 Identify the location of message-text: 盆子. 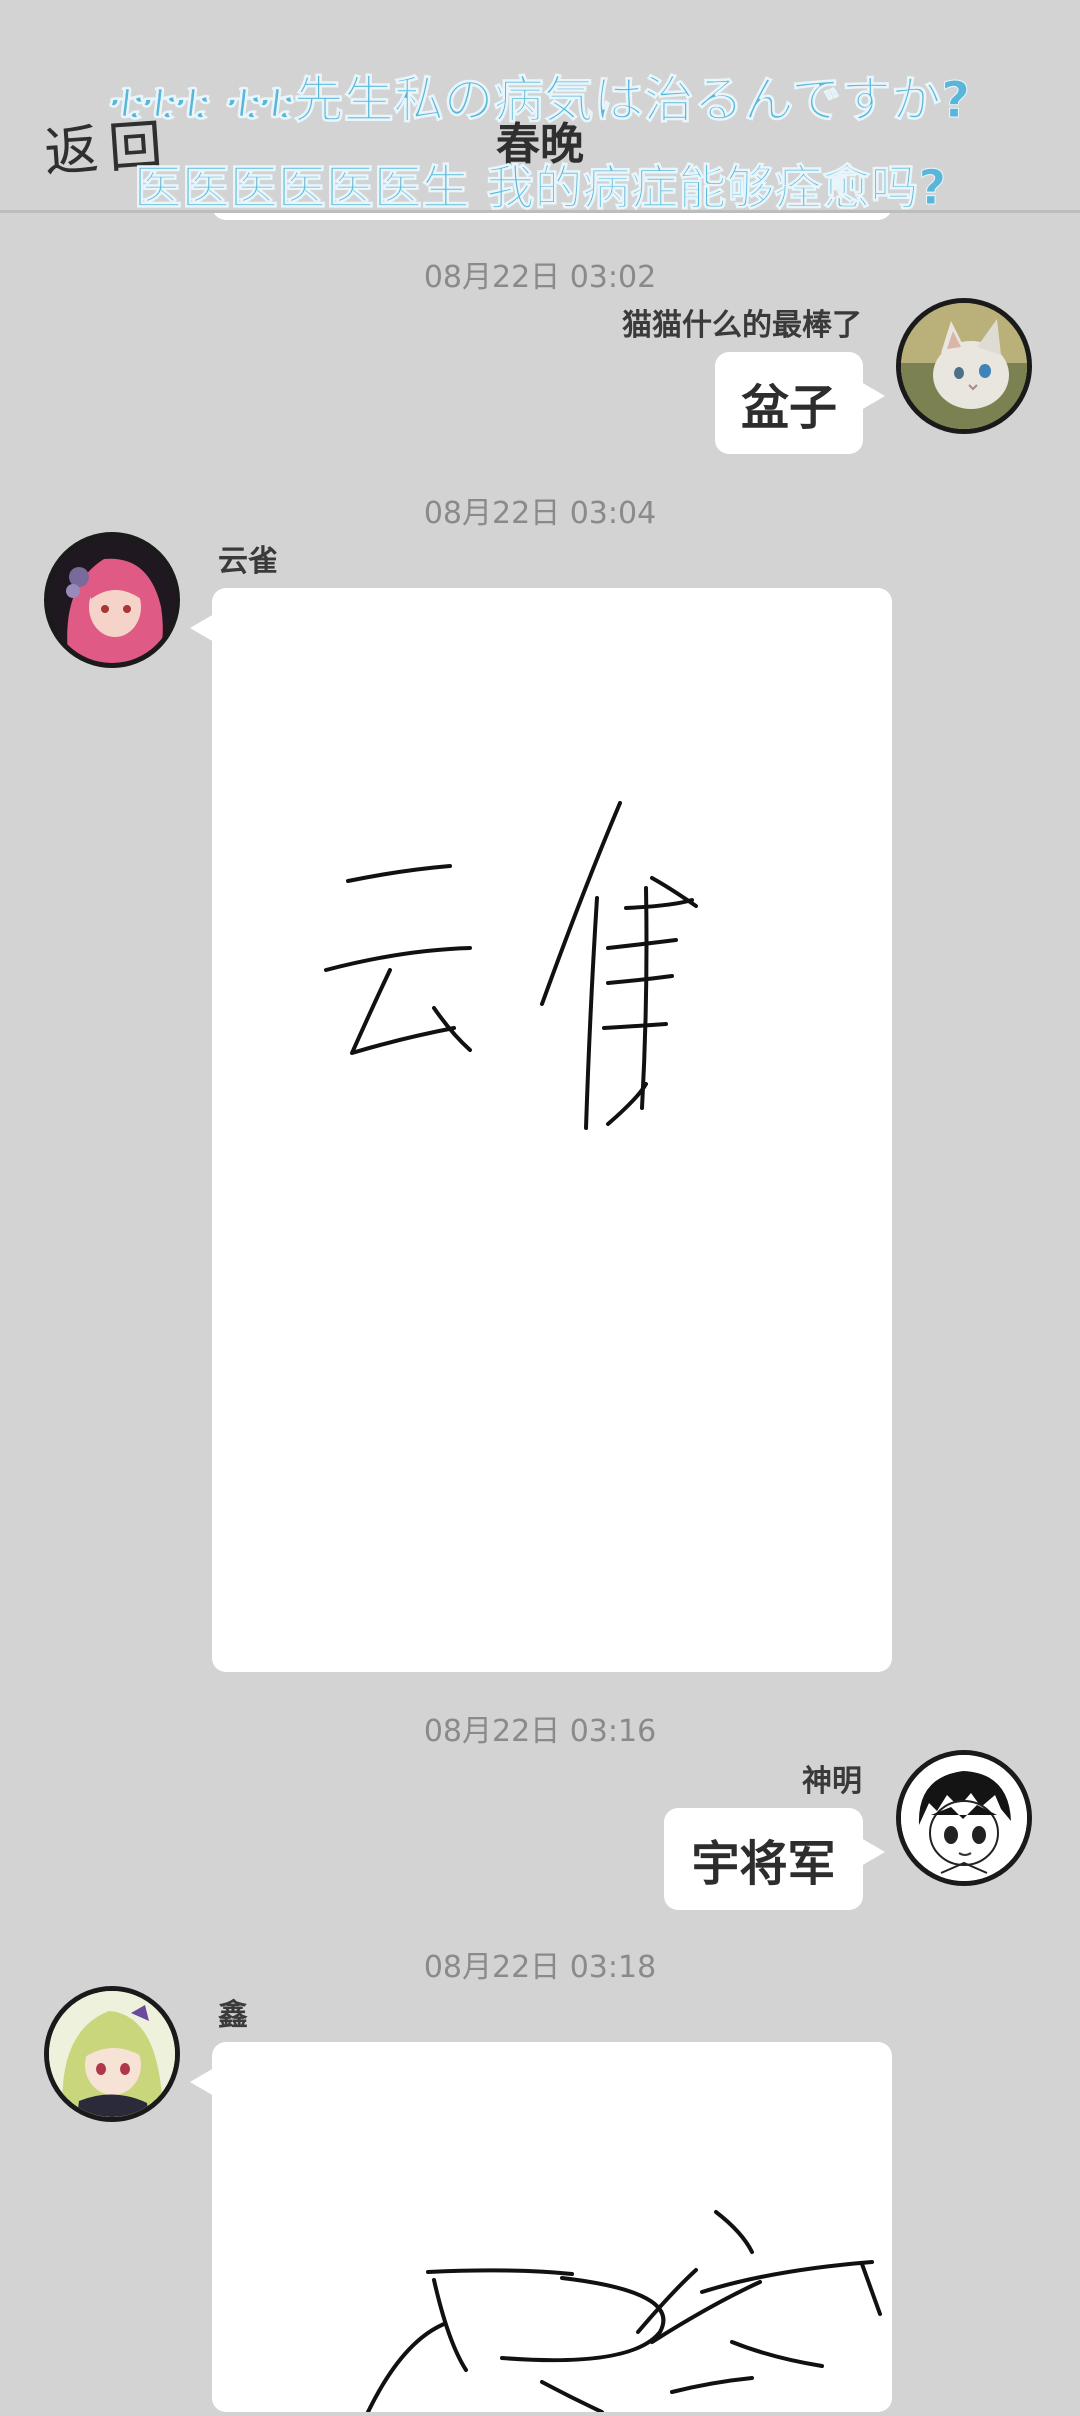
(788, 408).